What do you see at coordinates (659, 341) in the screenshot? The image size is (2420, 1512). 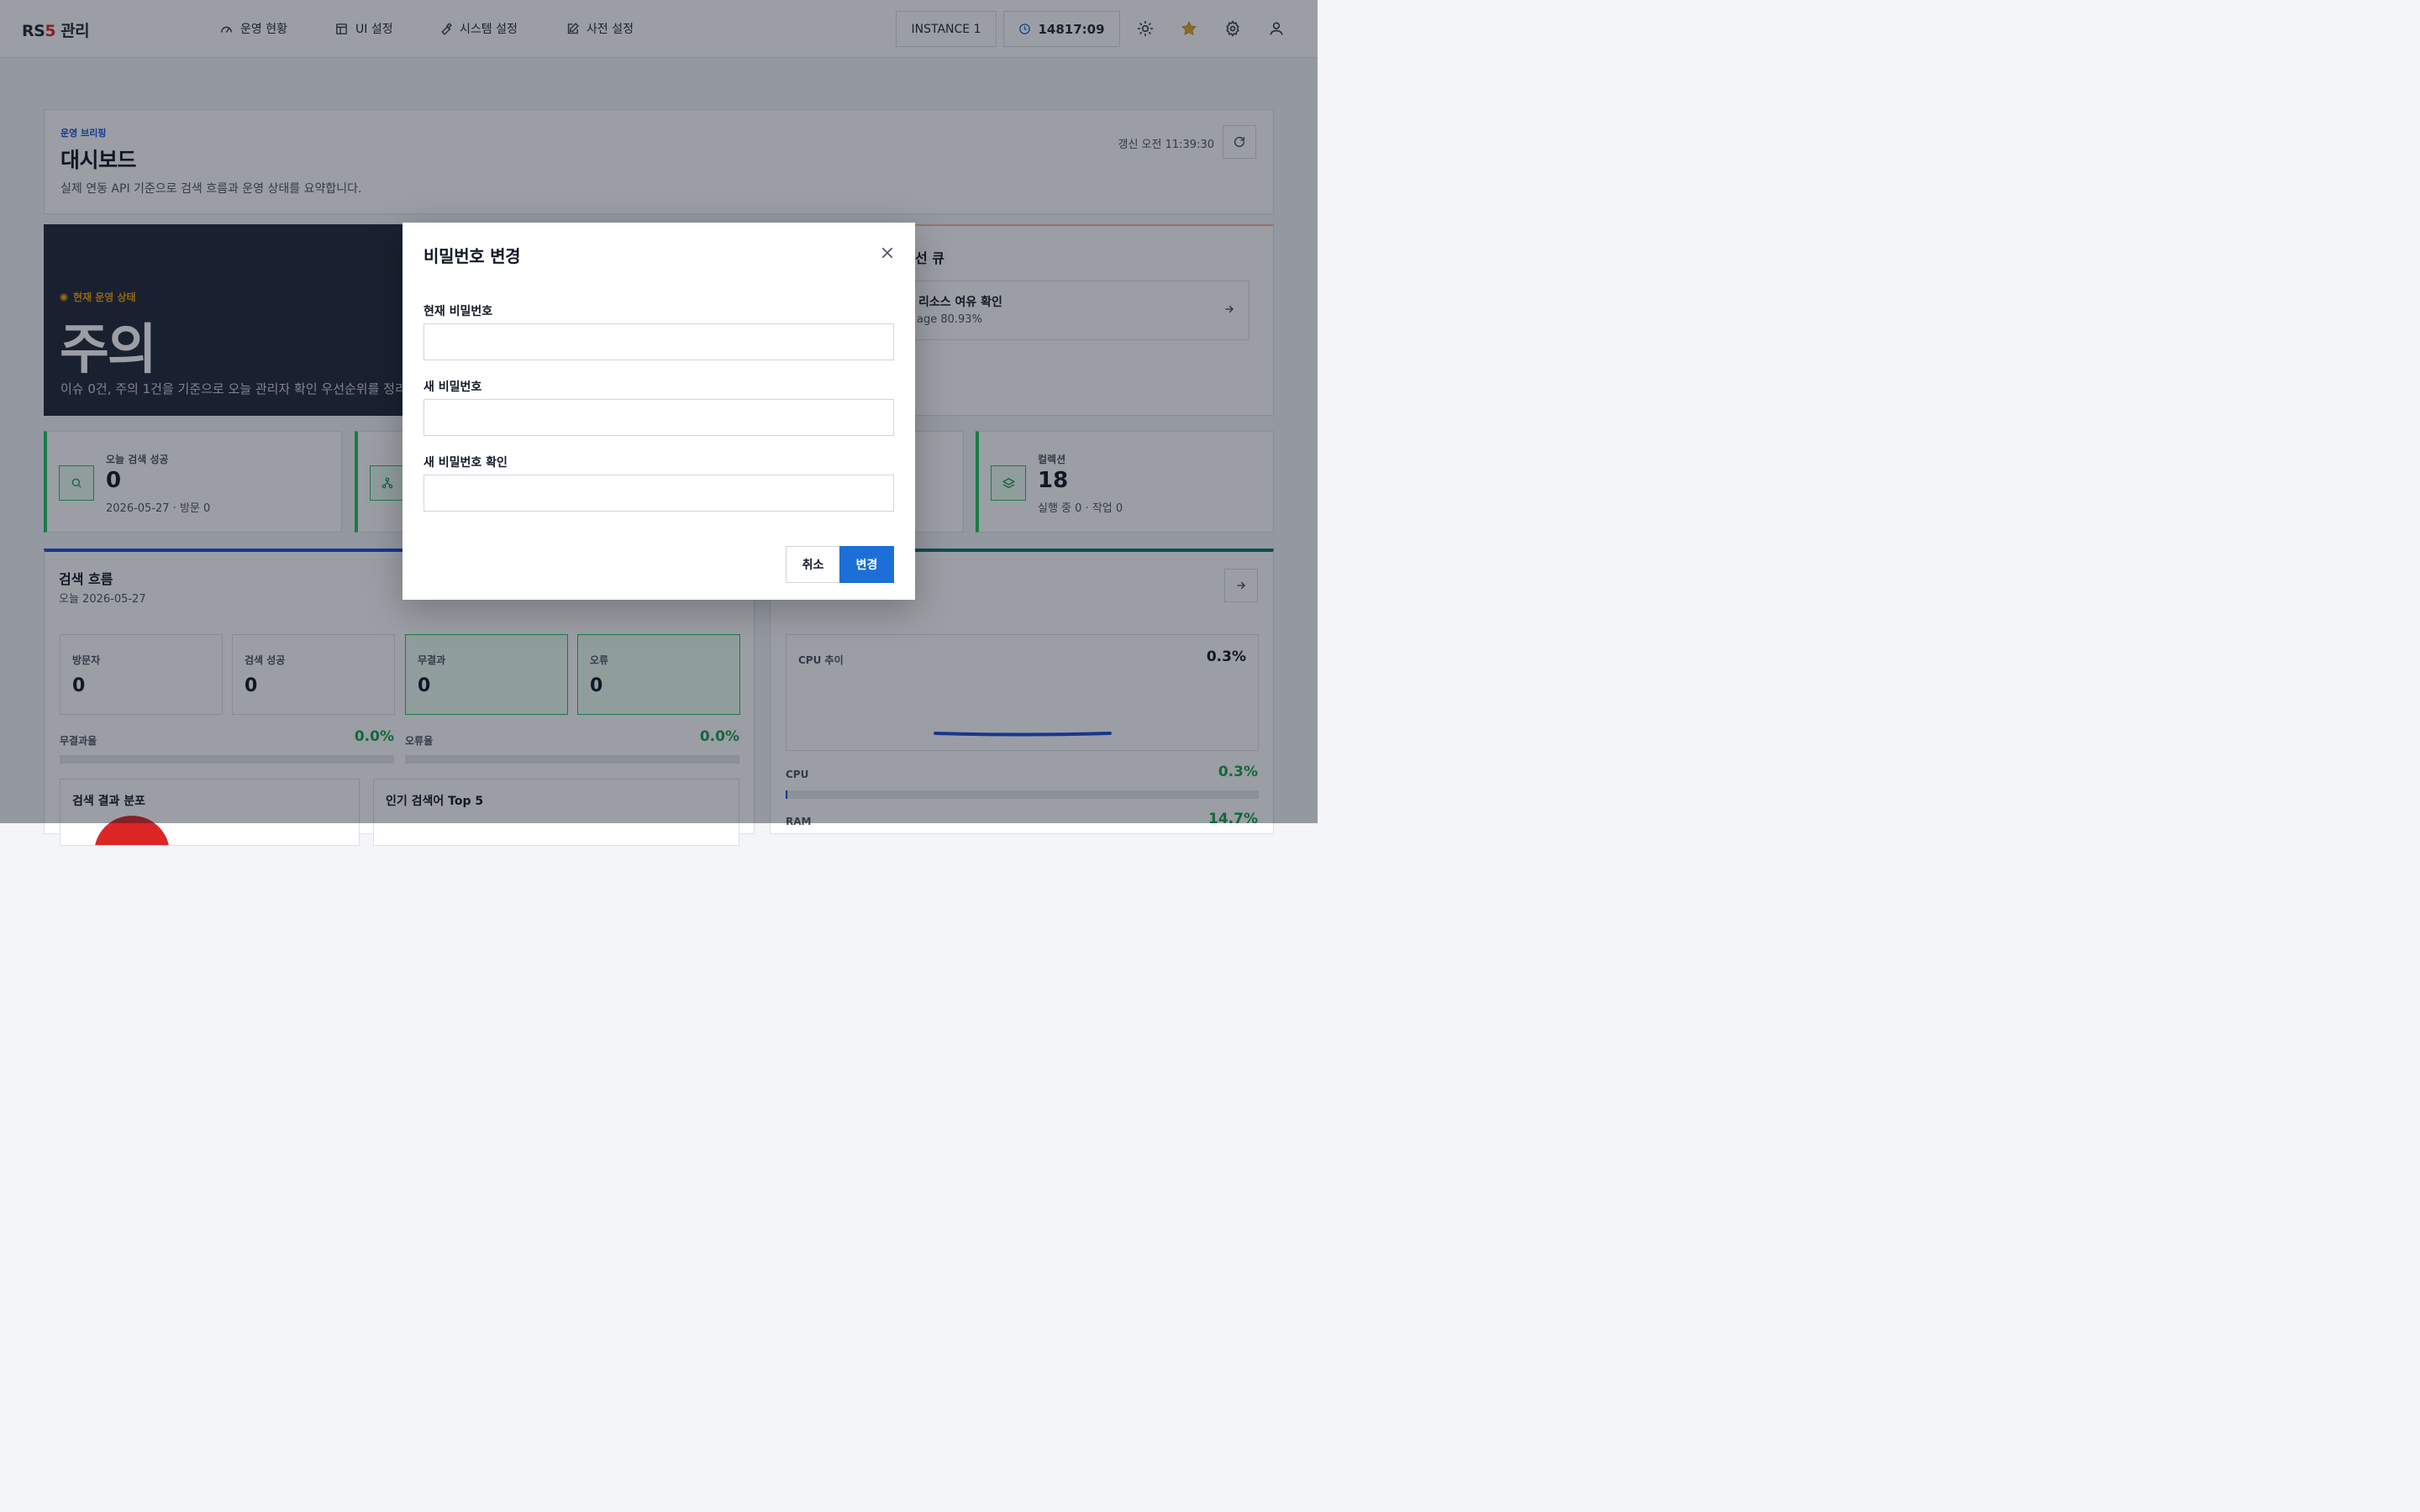 I see `current-password-input` at bounding box center [659, 341].